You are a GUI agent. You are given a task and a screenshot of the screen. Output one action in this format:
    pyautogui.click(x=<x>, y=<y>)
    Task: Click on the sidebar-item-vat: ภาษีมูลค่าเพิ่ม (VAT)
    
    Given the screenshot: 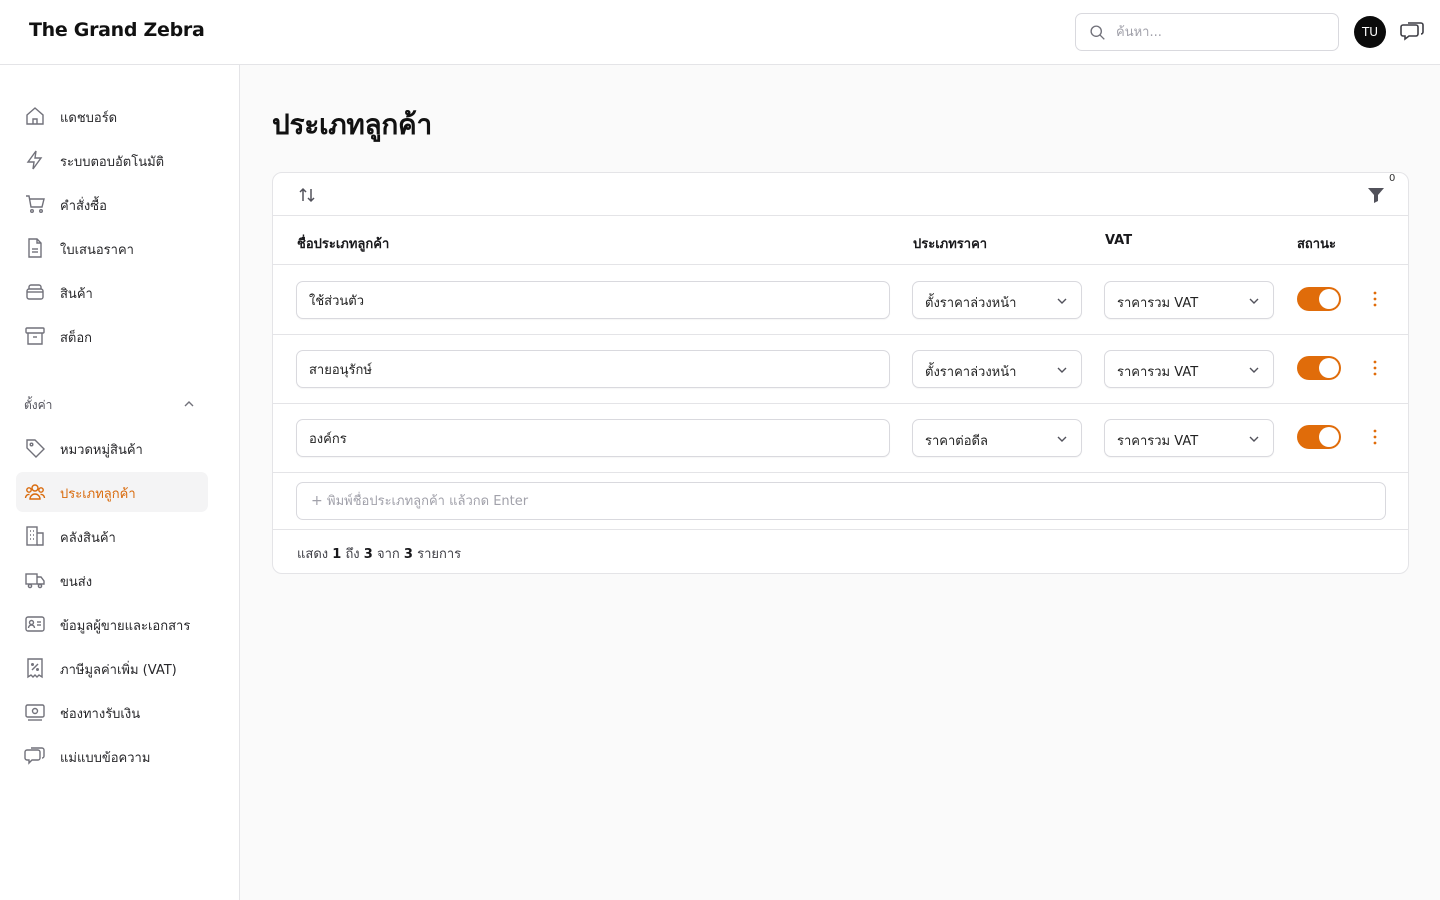 What is the action you would take?
    pyautogui.click(x=112, y=668)
    